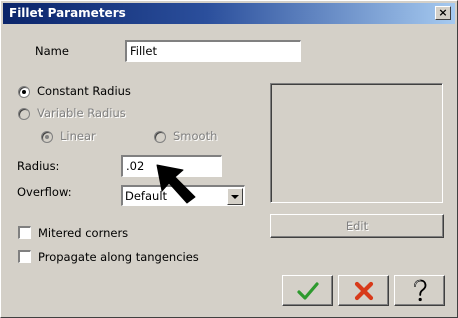 The height and width of the screenshot is (318, 458). Describe the element at coordinates (44, 192) in the screenshot. I see `overflow-label: Overflow:` at that location.